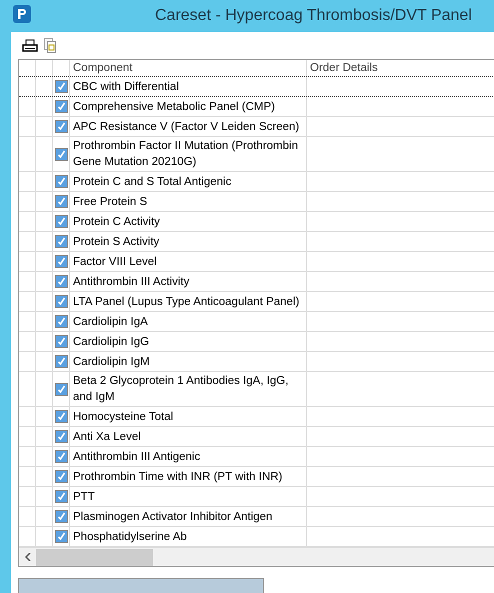 Image resolution: width=494 pixels, height=593 pixels. Describe the element at coordinates (27, 557) in the screenshot. I see `chevron-left-icon` at that location.